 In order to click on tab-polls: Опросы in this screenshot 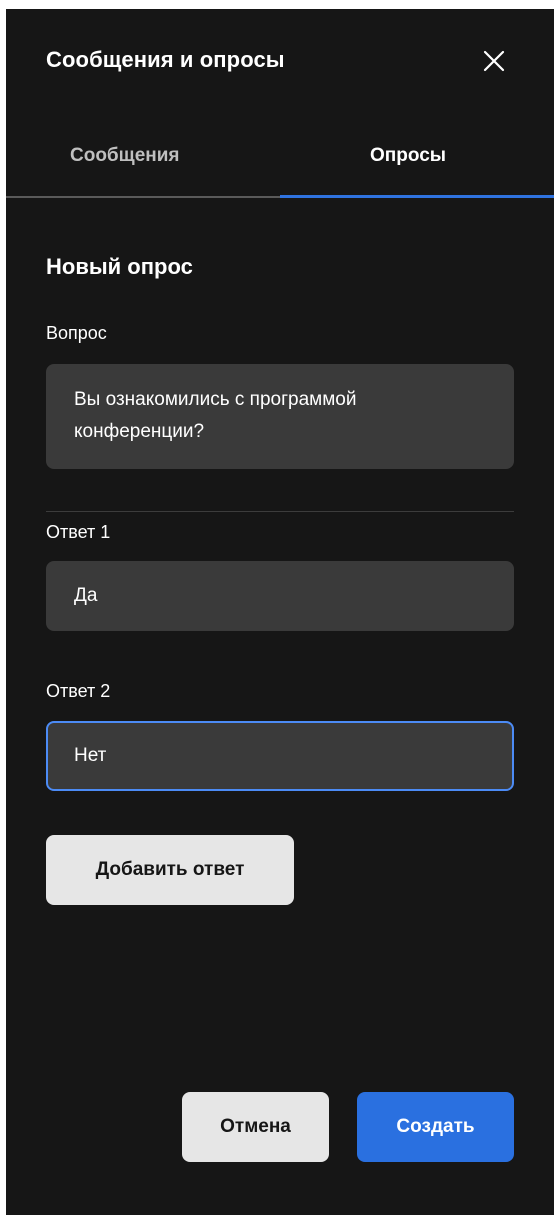, I will do `click(417, 162)`.